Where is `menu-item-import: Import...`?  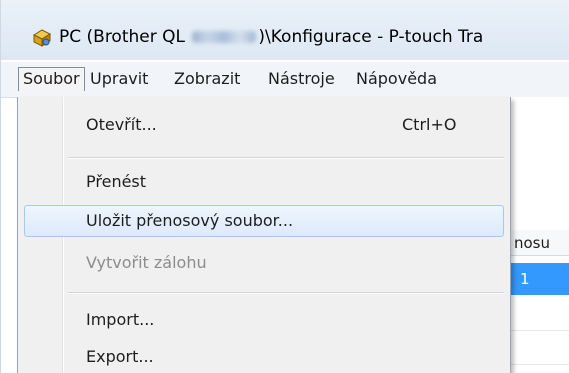 menu-item-import: Import... is located at coordinates (264, 320).